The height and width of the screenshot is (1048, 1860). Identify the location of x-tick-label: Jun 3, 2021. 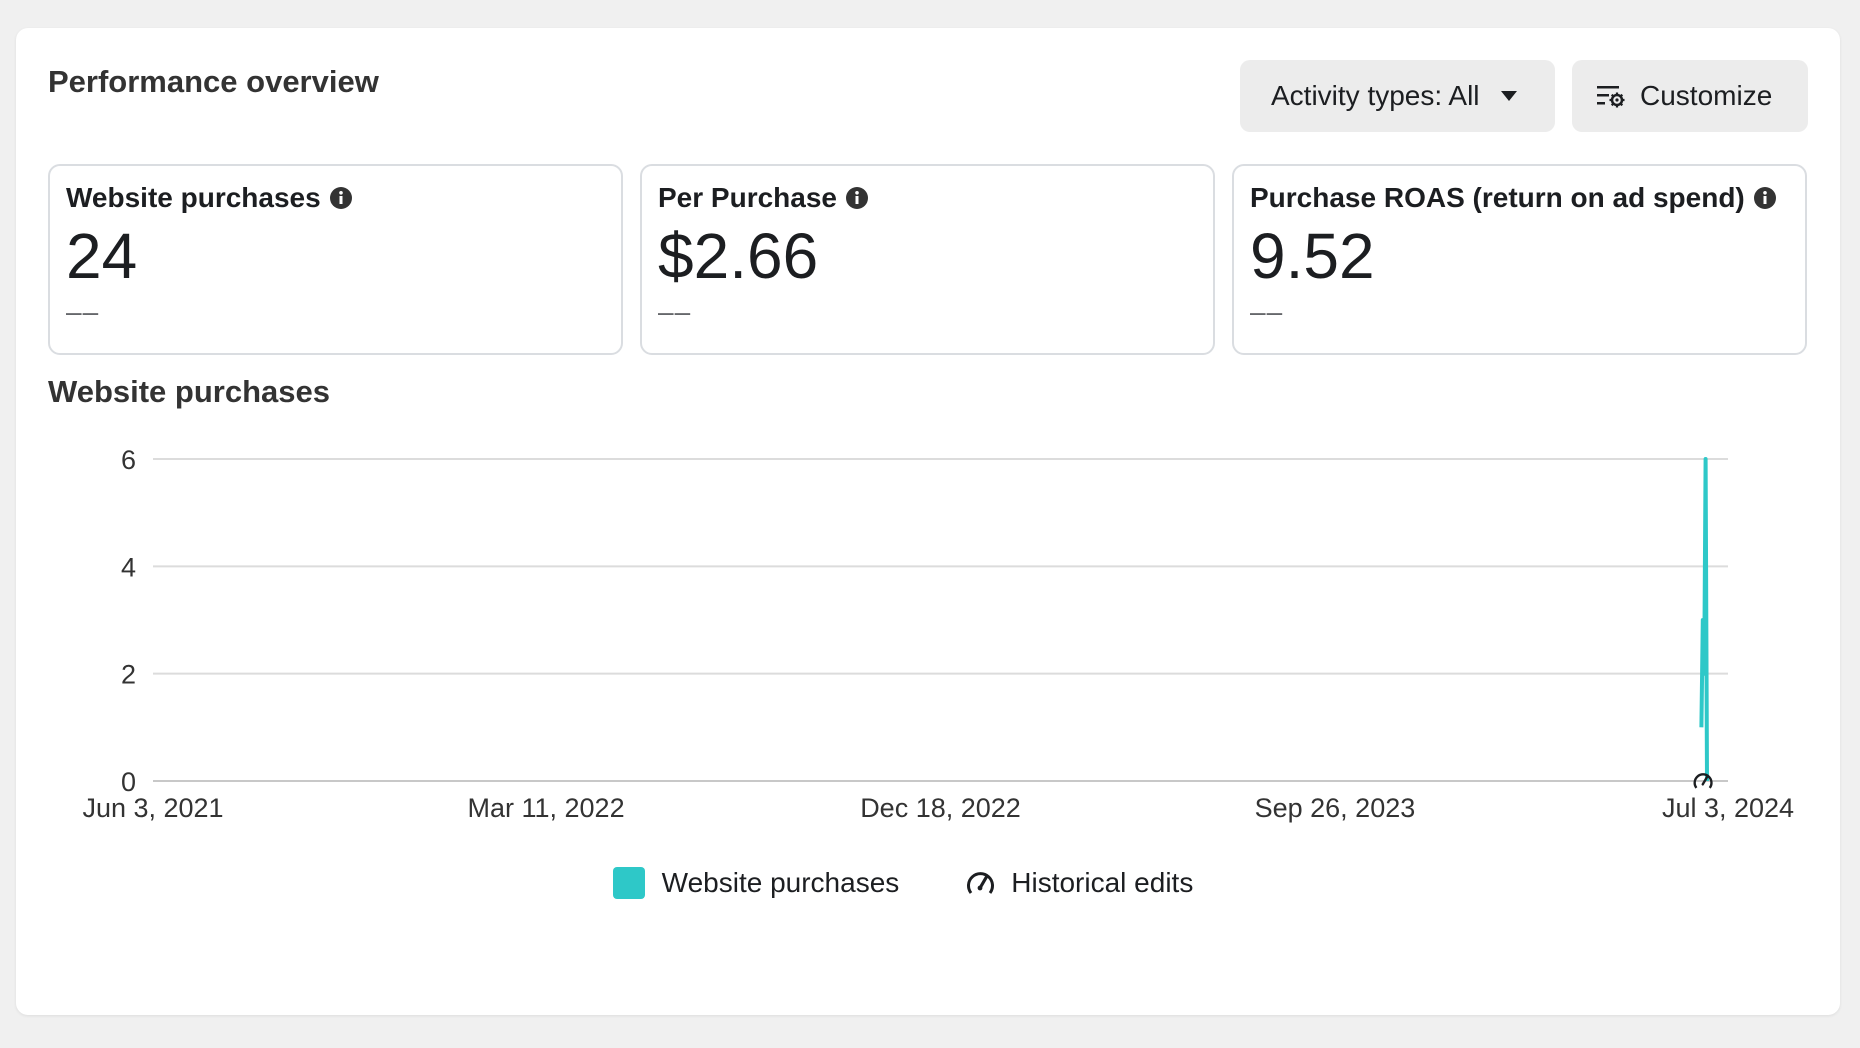
(152, 808).